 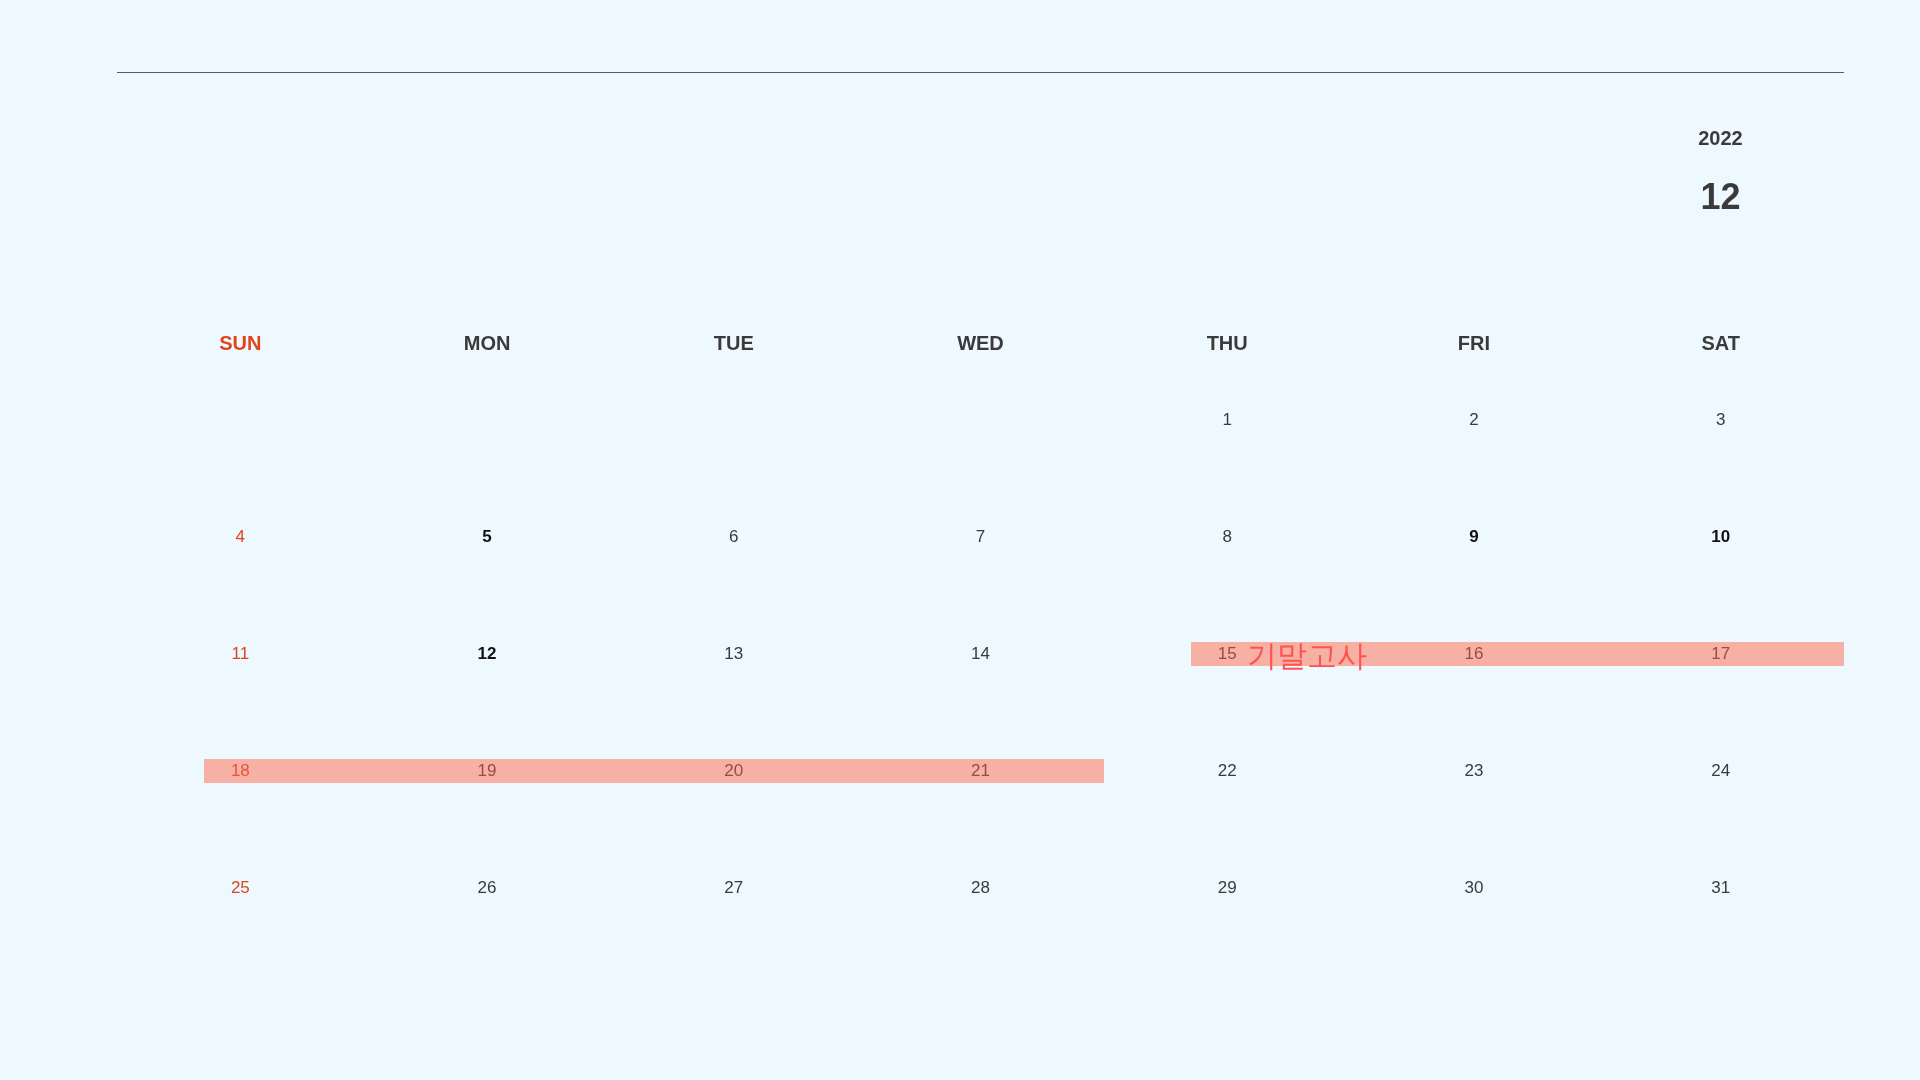 I want to click on weekday-header: SUN, so click(x=240, y=343).